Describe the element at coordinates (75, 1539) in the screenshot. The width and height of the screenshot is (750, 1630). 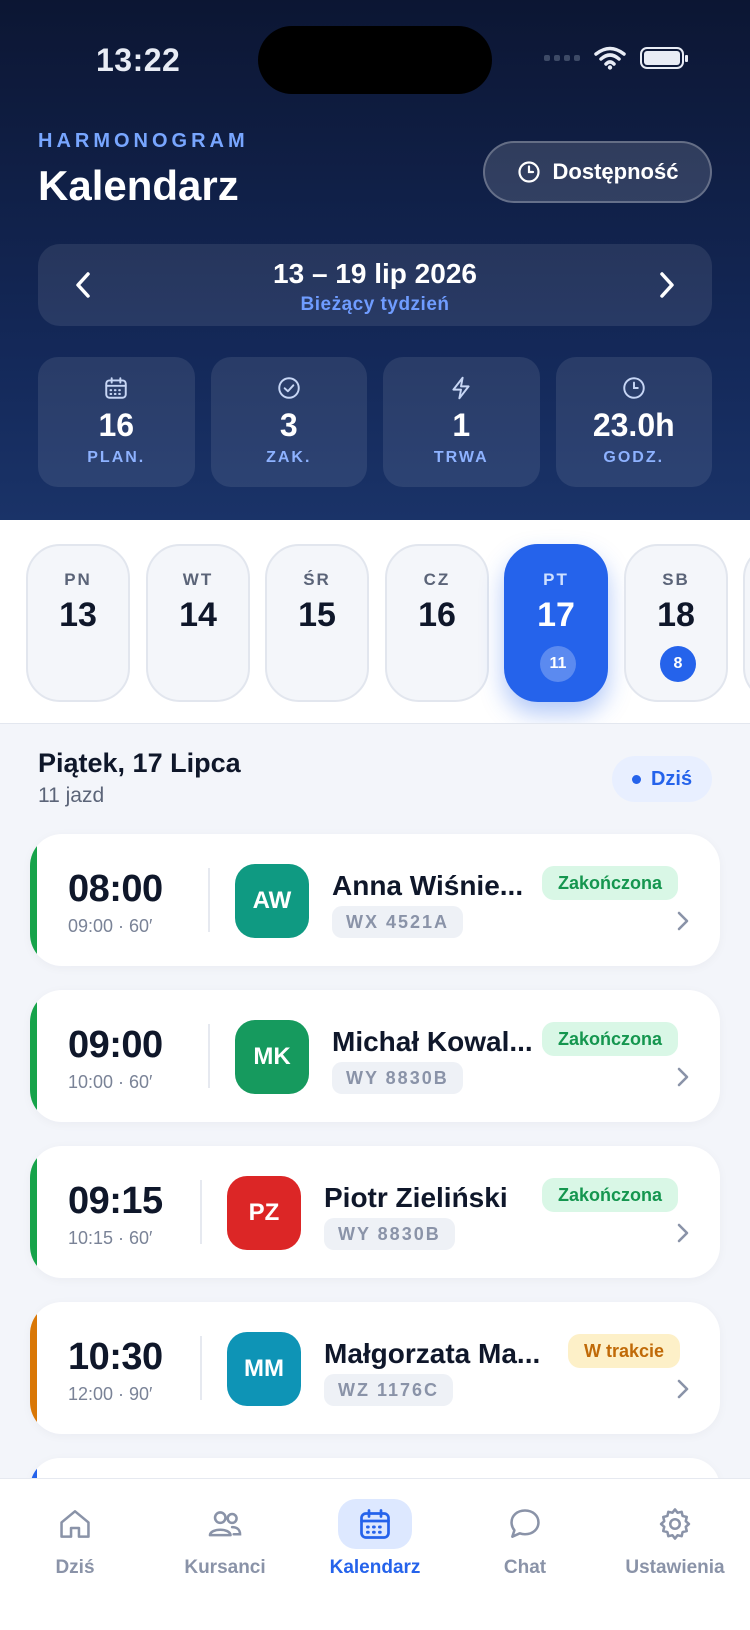
I see `tab-today: Dziś` at that location.